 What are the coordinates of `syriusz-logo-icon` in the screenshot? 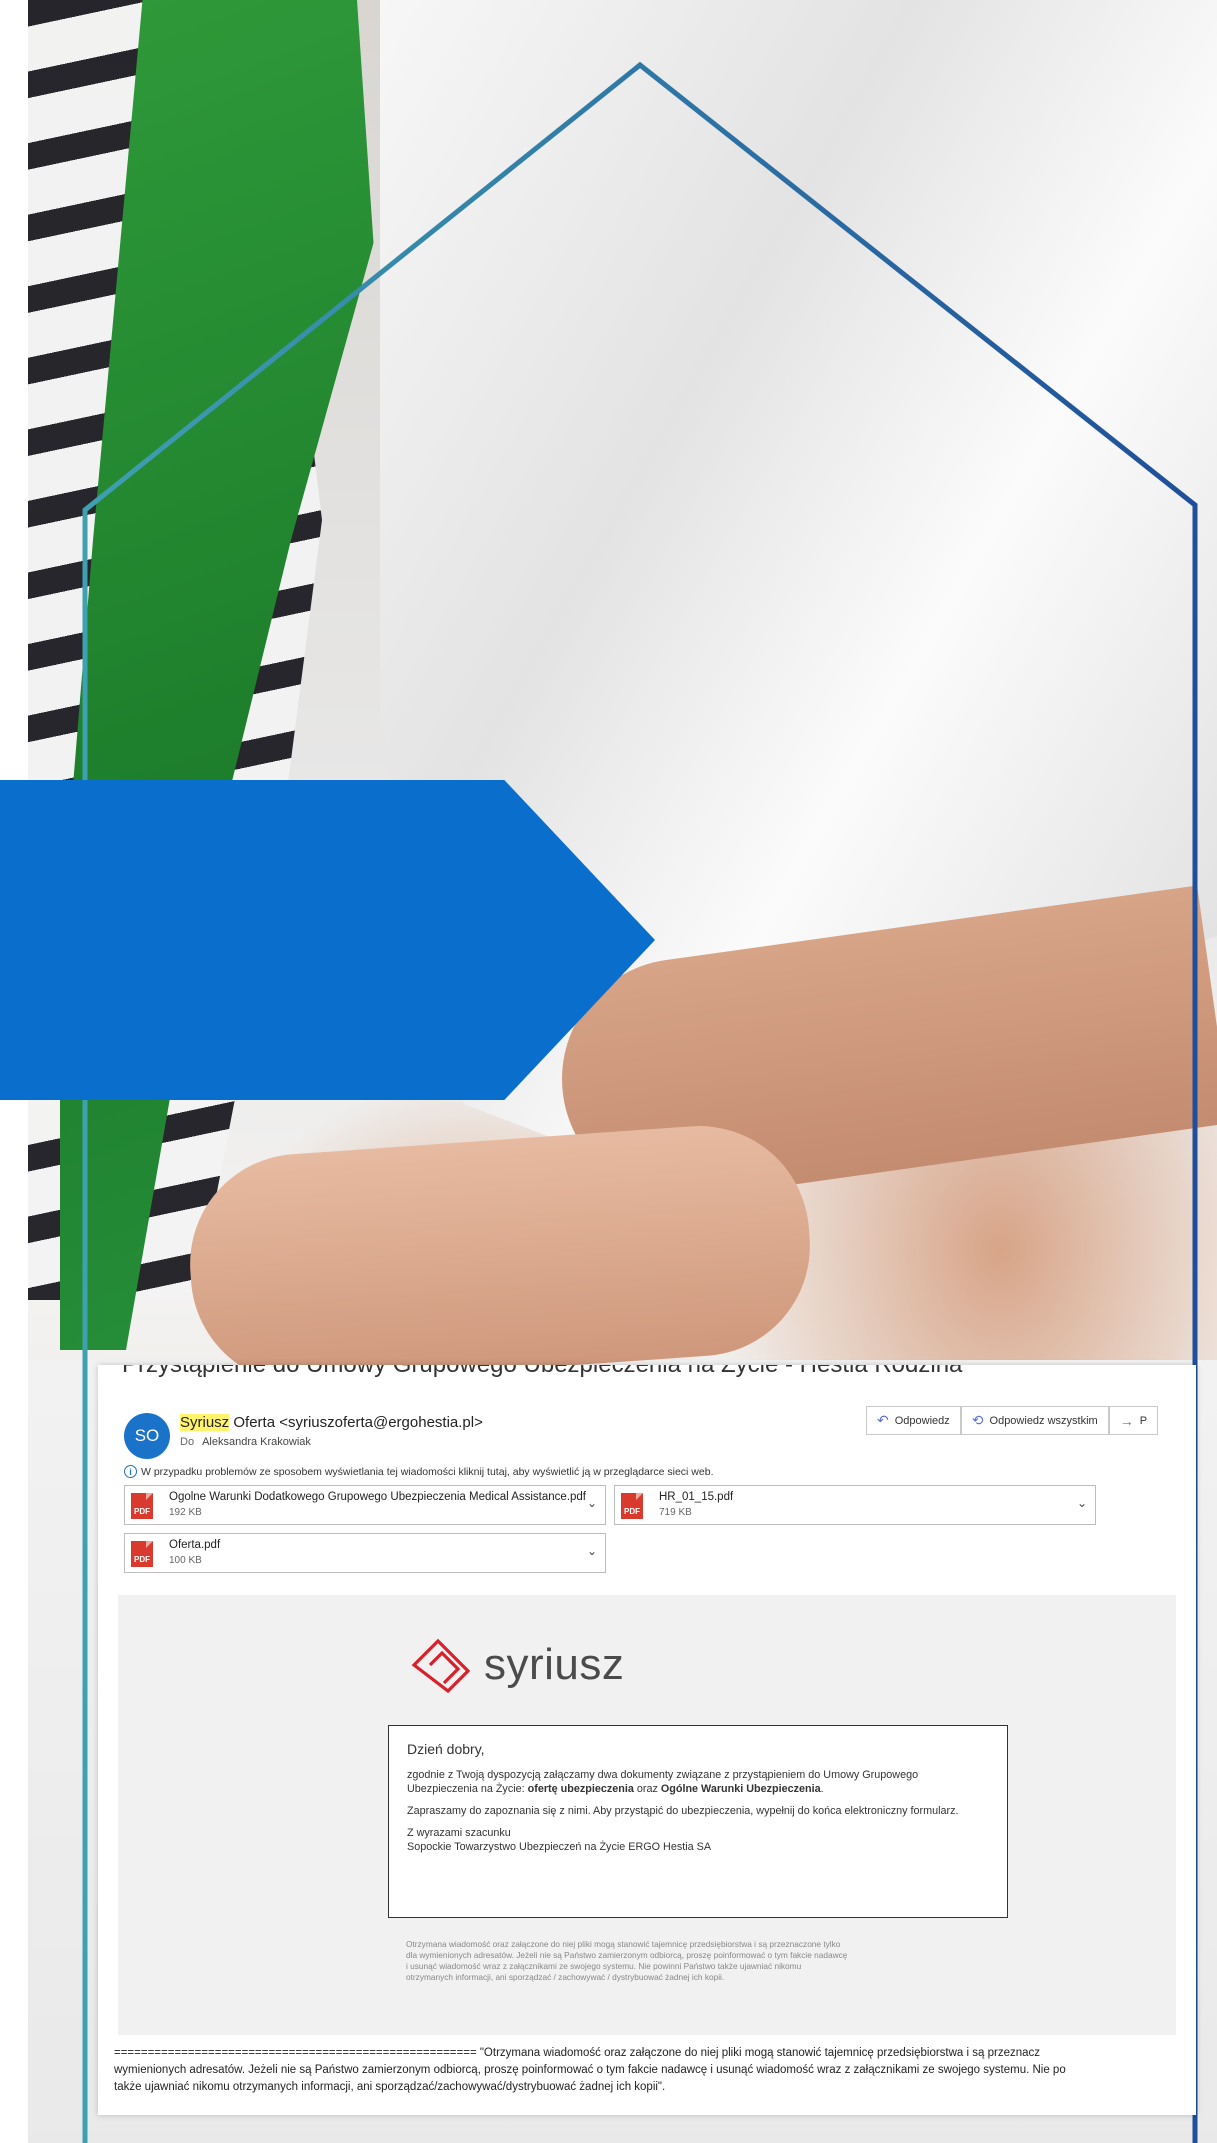 It's located at (441, 1666).